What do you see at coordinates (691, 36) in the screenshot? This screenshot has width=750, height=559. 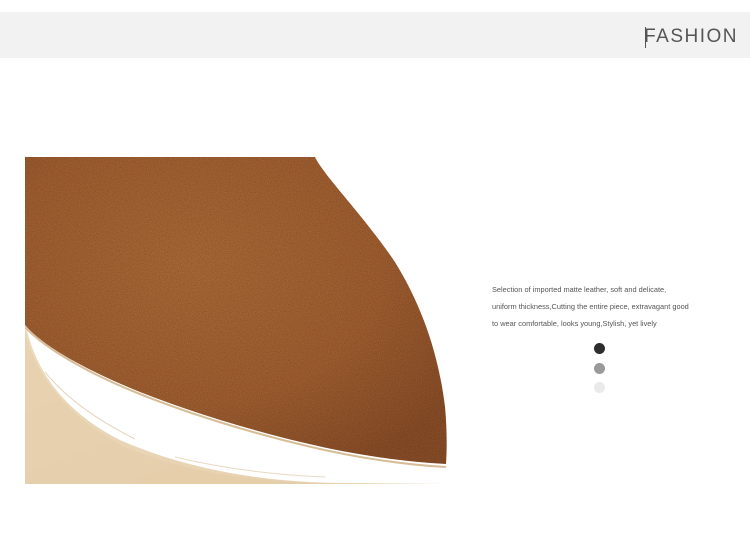 I see `banner-title: FASHION` at bounding box center [691, 36].